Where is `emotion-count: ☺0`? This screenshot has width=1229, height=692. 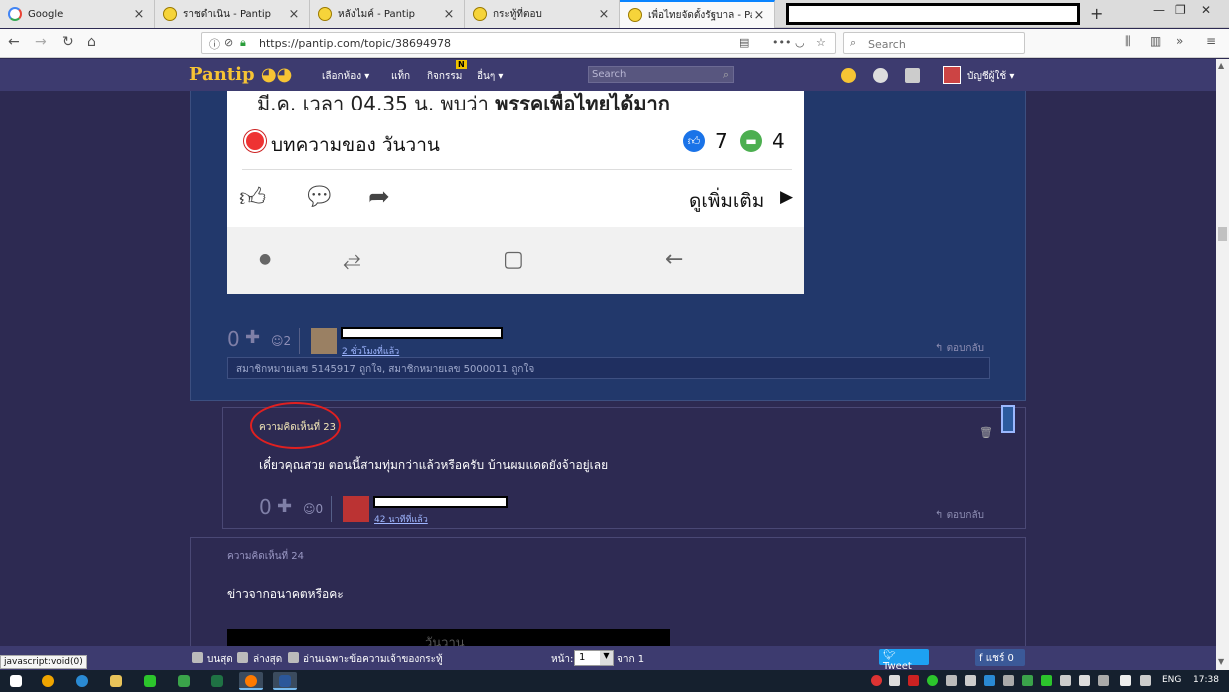
emotion-count: ☺0 is located at coordinates (313, 509).